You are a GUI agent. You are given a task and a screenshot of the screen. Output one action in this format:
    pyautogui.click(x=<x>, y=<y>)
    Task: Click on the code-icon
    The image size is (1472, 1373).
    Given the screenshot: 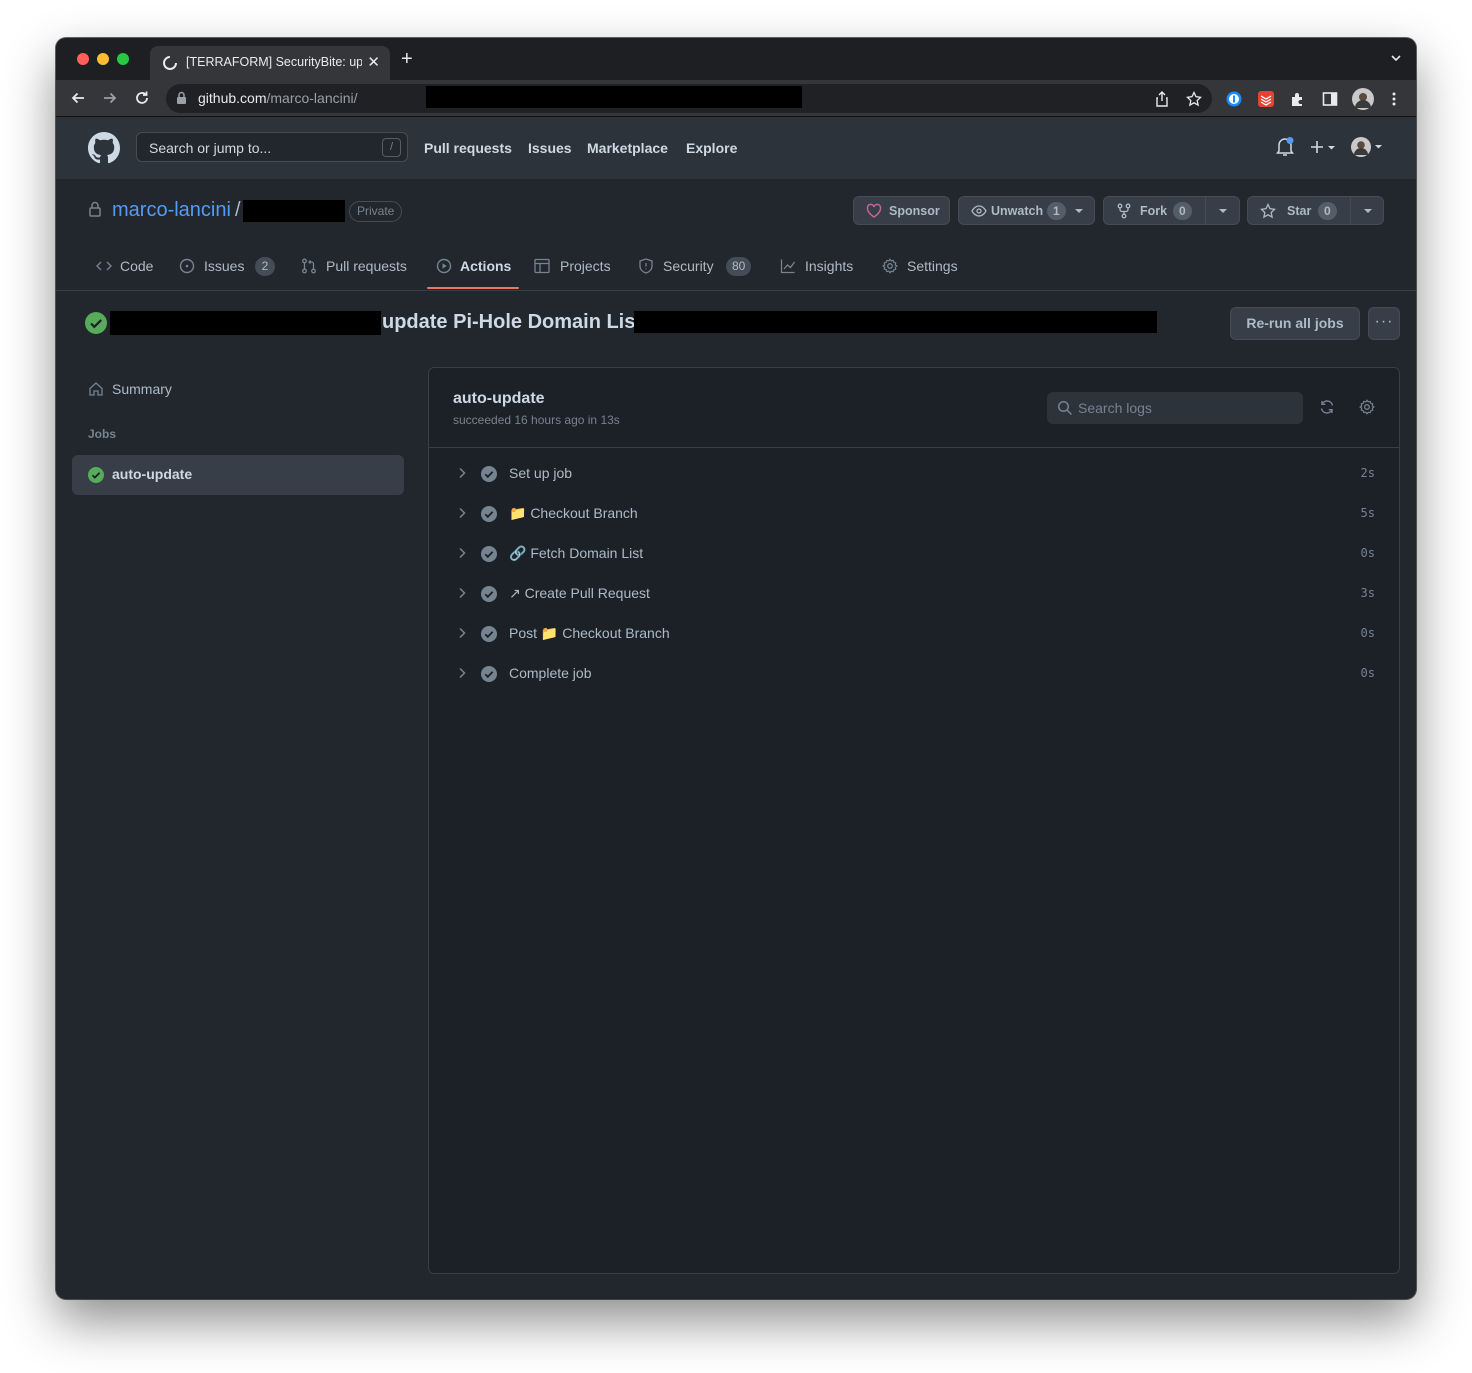 What is the action you would take?
    pyautogui.click(x=104, y=266)
    